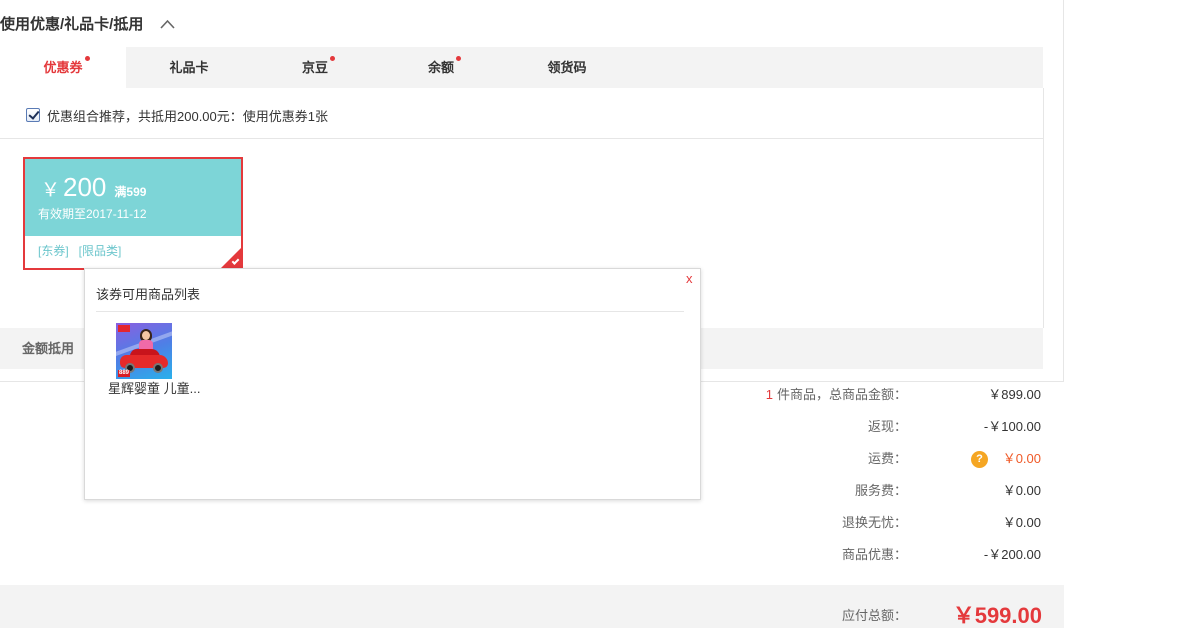  I want to click on chevron-up-icon, so click(167, 24).